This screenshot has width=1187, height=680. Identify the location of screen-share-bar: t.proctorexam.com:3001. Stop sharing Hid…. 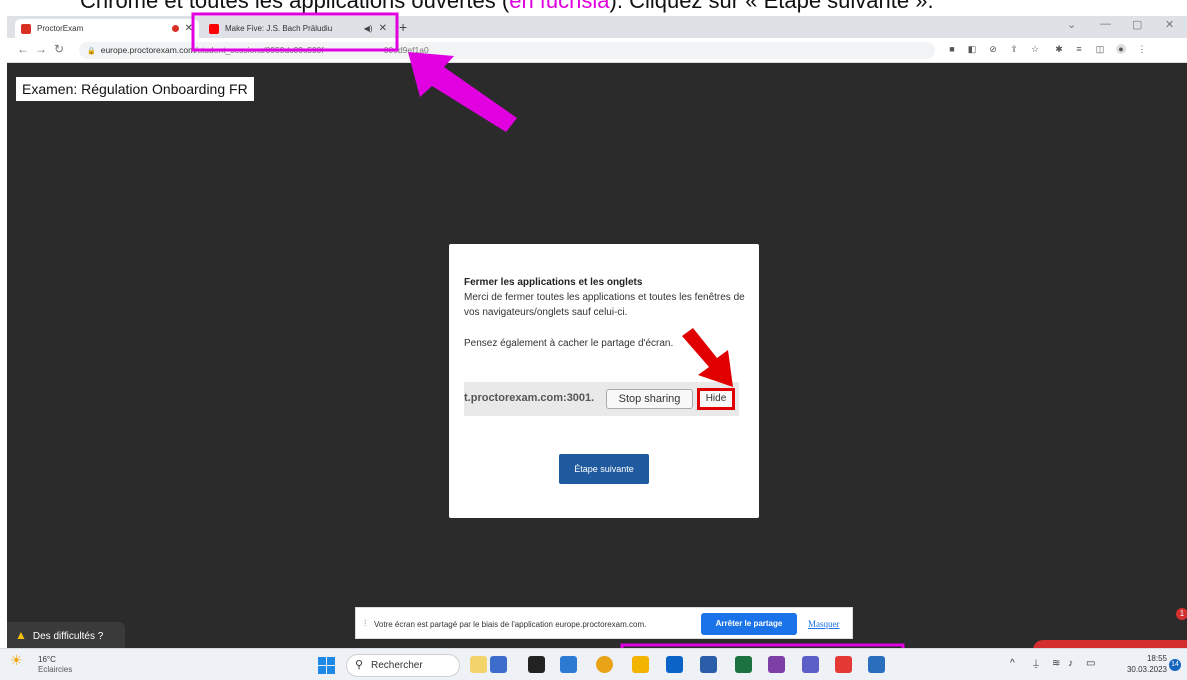
(601, 399).